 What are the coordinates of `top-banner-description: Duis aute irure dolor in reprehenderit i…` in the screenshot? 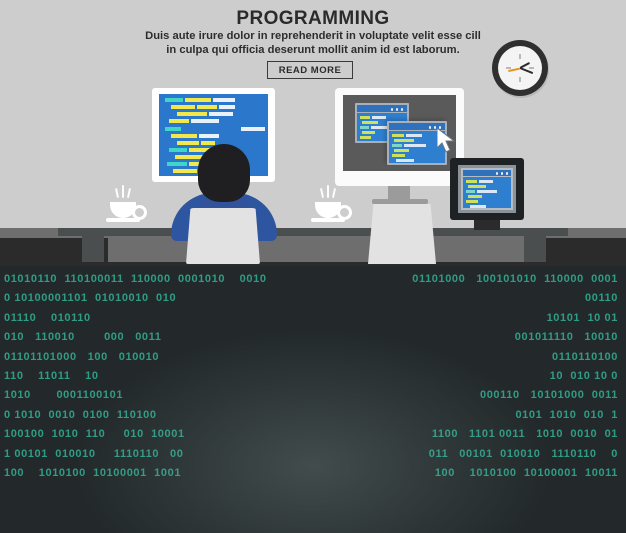 It's located at (313, 43).